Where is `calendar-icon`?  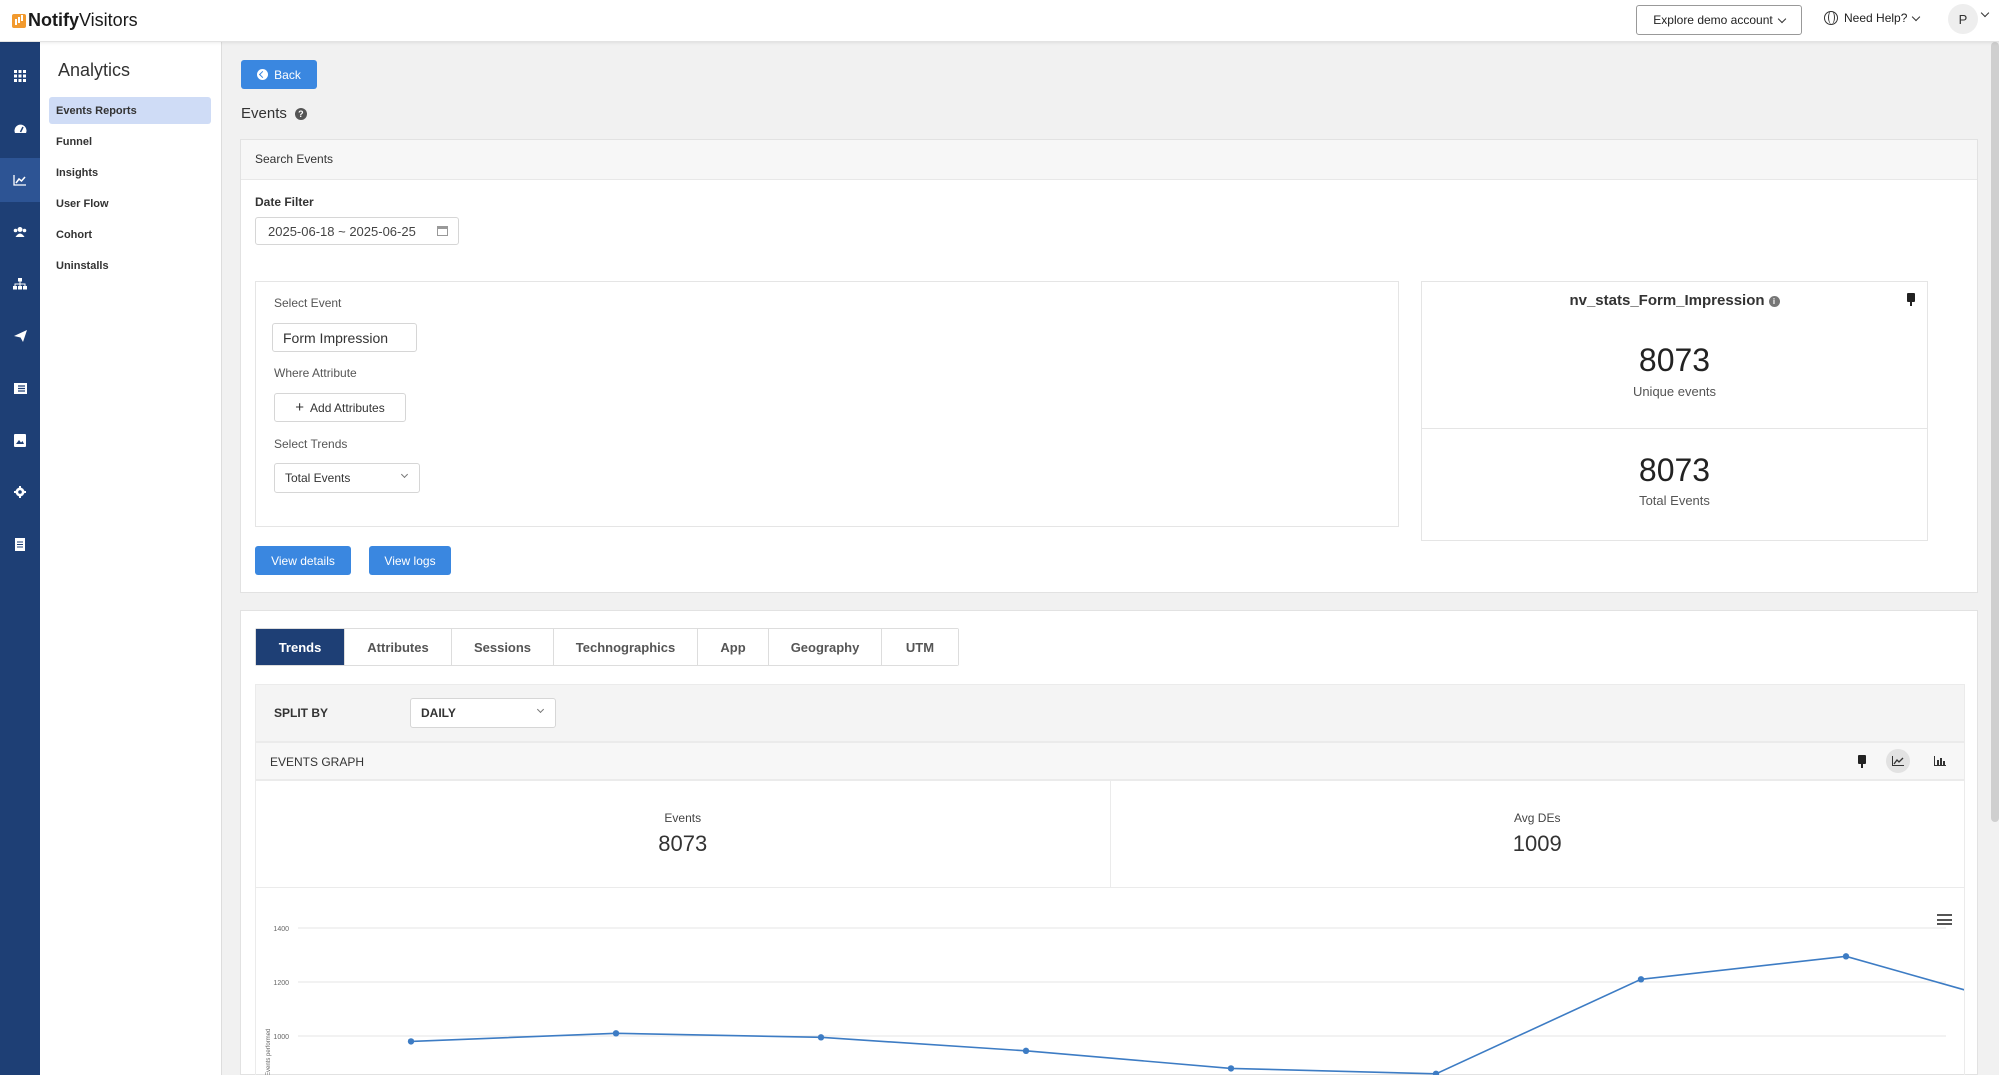 calendar-icon is located at coordinates (442, 231).